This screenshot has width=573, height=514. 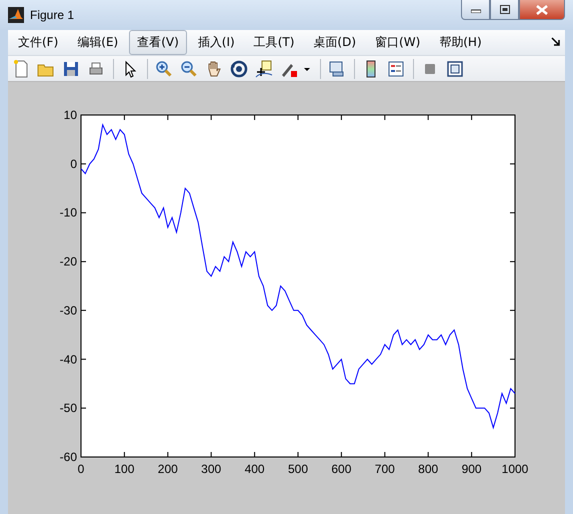 I want to click on tick-label: -10, so click(x=68, y=213).